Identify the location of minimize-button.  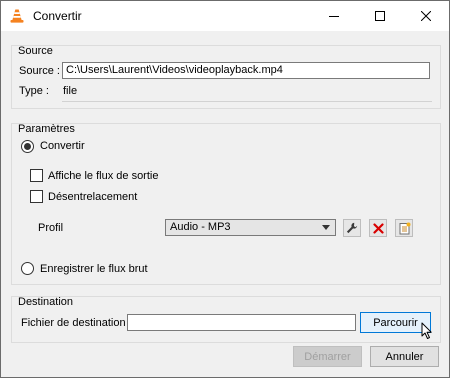
(334, 16).